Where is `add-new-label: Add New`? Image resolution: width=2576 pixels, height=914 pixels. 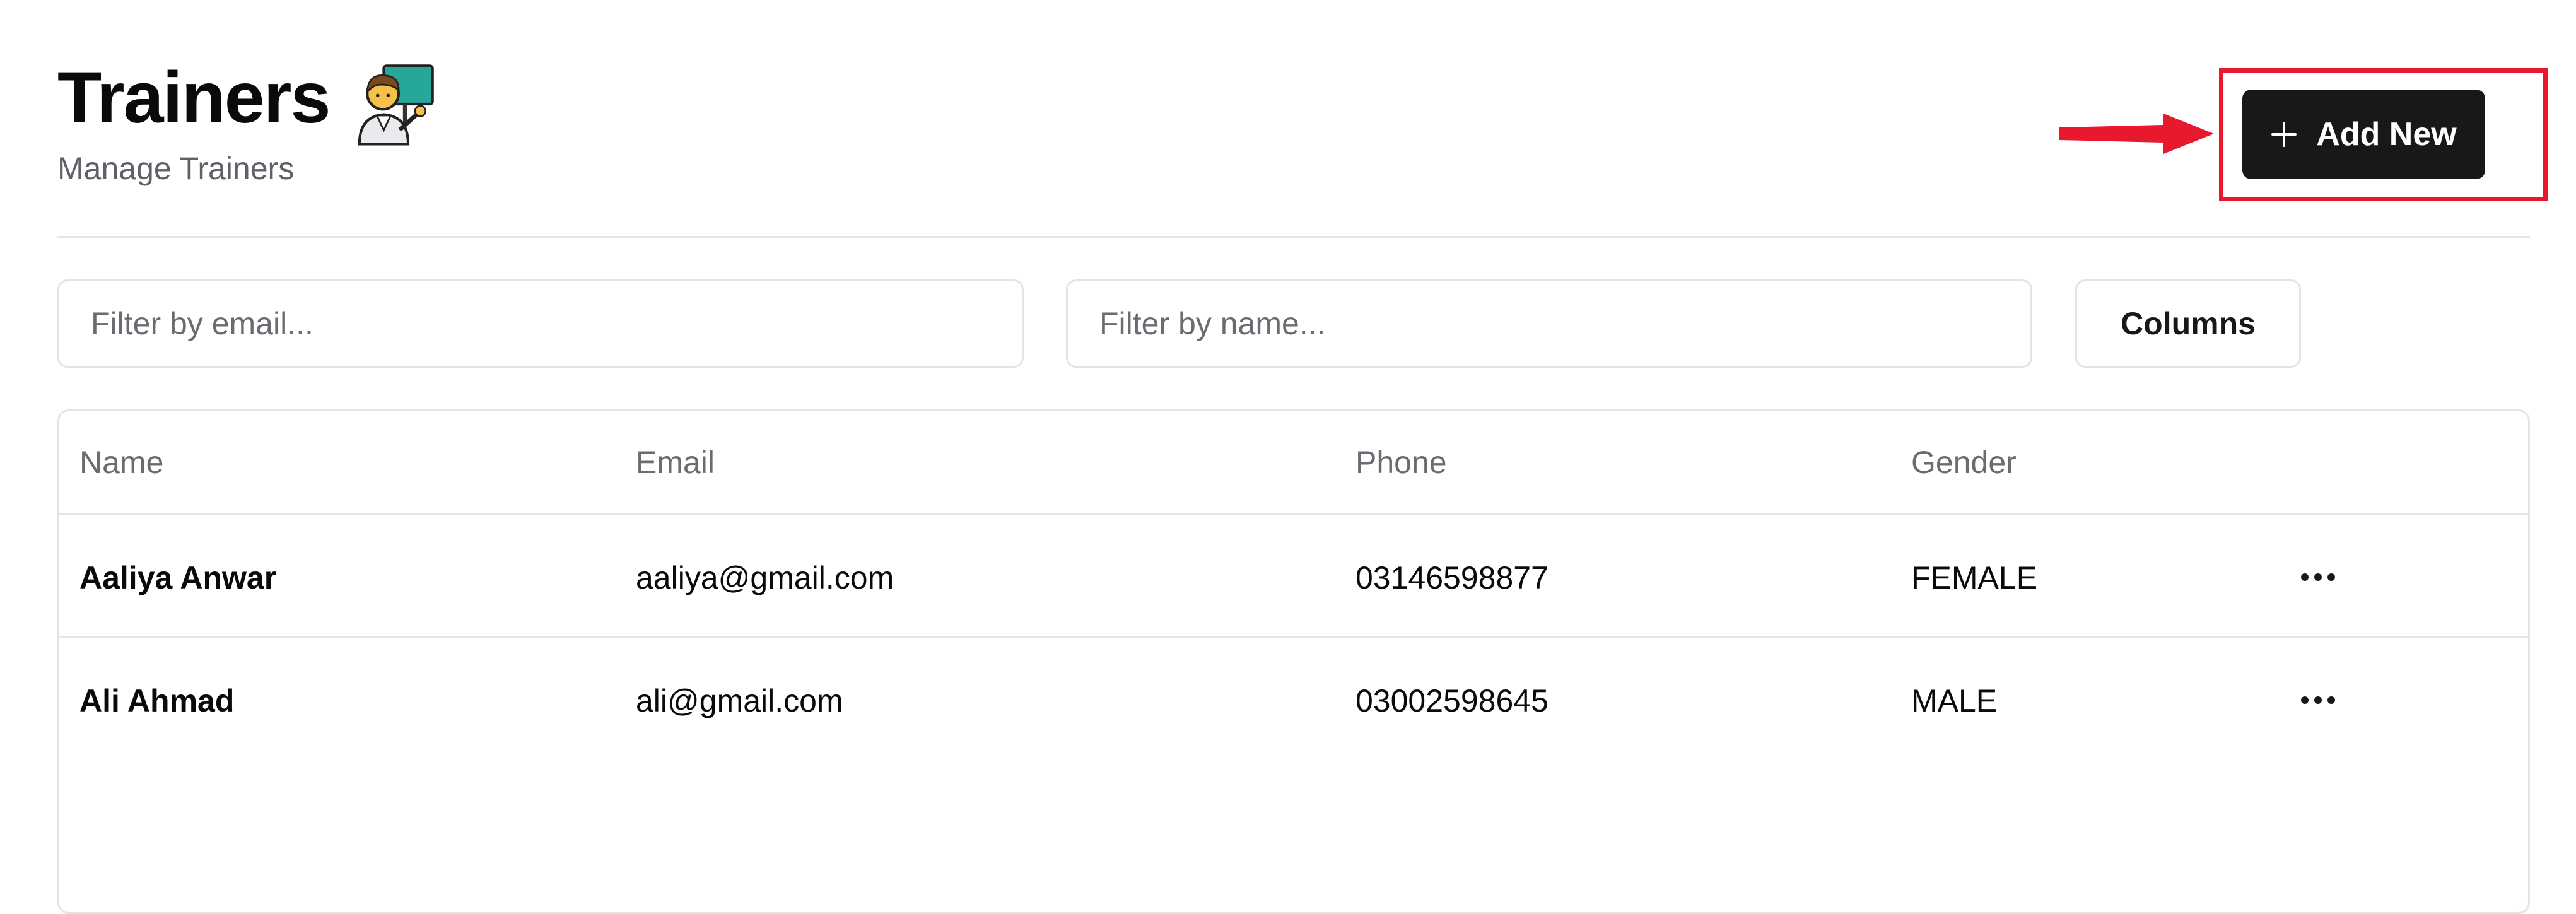
add-new-label: Add New is located at coordinates (2386, 134).